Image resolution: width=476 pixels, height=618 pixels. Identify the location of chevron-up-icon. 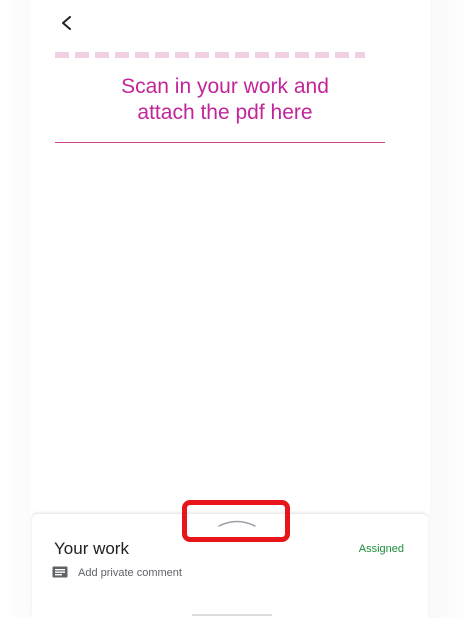
(237, 523).